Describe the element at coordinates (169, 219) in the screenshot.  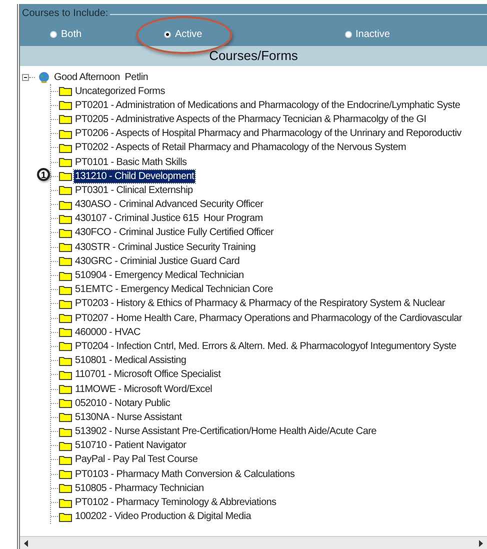
I see `tree-item: 430107 - Criminal Justice 615 Hour Program` at that location.